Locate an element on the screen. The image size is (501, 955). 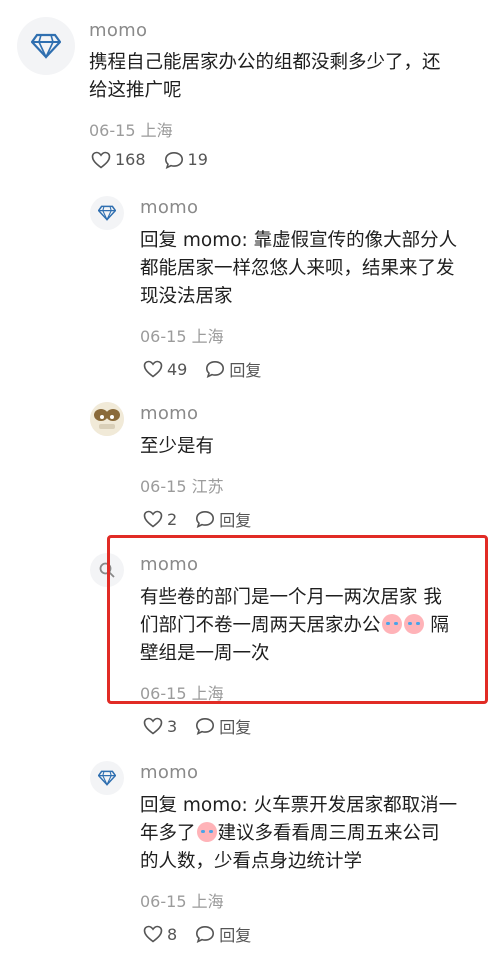
highlight-box is located at coordinates (297, 619).